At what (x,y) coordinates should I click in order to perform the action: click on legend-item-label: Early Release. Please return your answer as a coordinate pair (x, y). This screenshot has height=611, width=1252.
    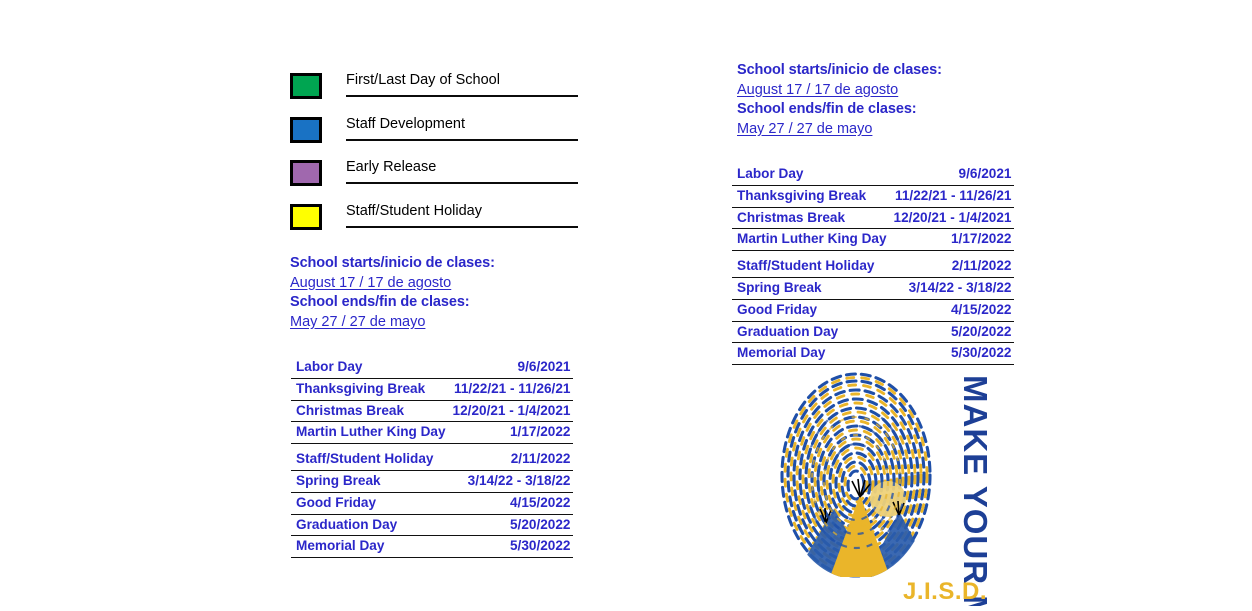
    Looking at the image, I should click on (462, 169).